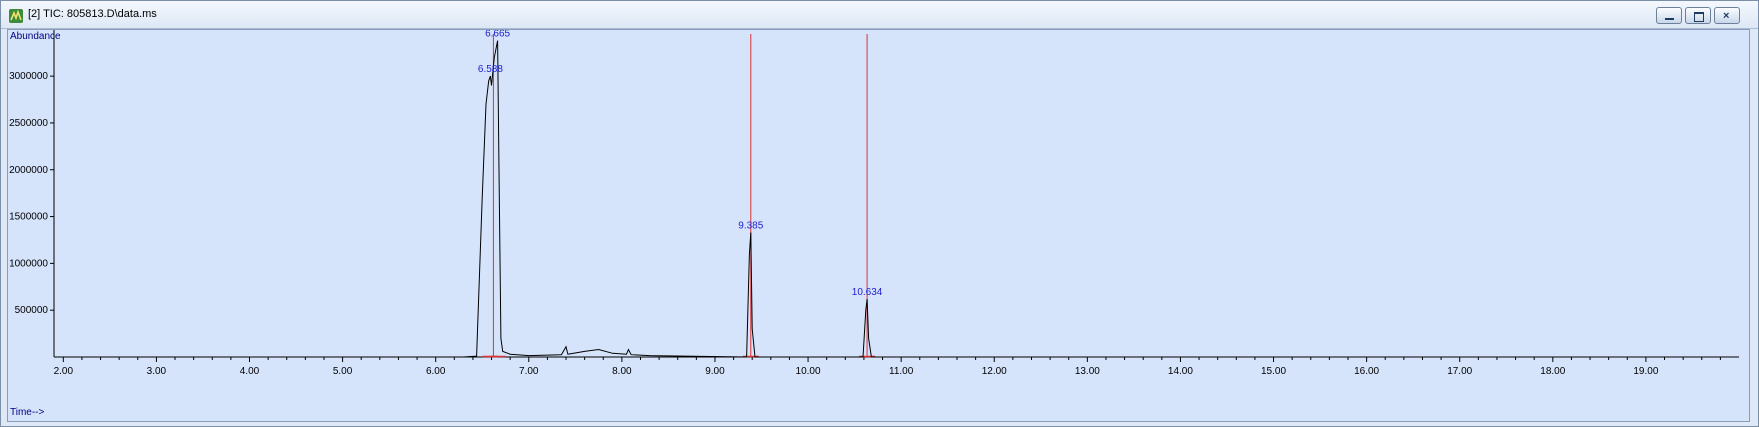  I want to click on minimize-icon, so click(1669, 19).